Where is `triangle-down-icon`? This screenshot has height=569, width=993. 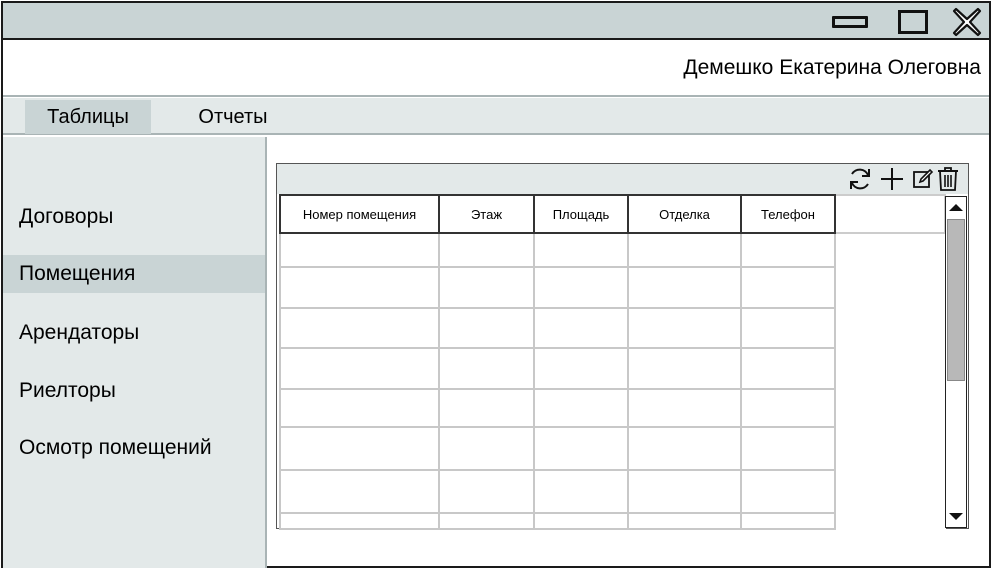
triangle-down-icon is located at coordinates (956, 516).